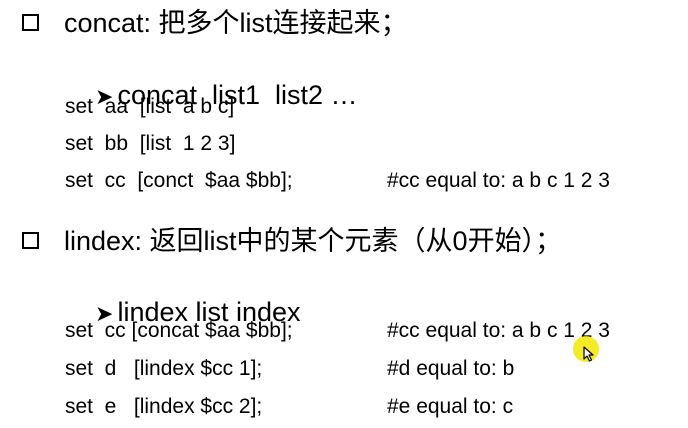 The image size is (688, 428). What do you see at coordinates (190, 299) in the screenshot?
I see `lindex-syntax-line: ➤ lindex list index` at bounding box center [190, 299].